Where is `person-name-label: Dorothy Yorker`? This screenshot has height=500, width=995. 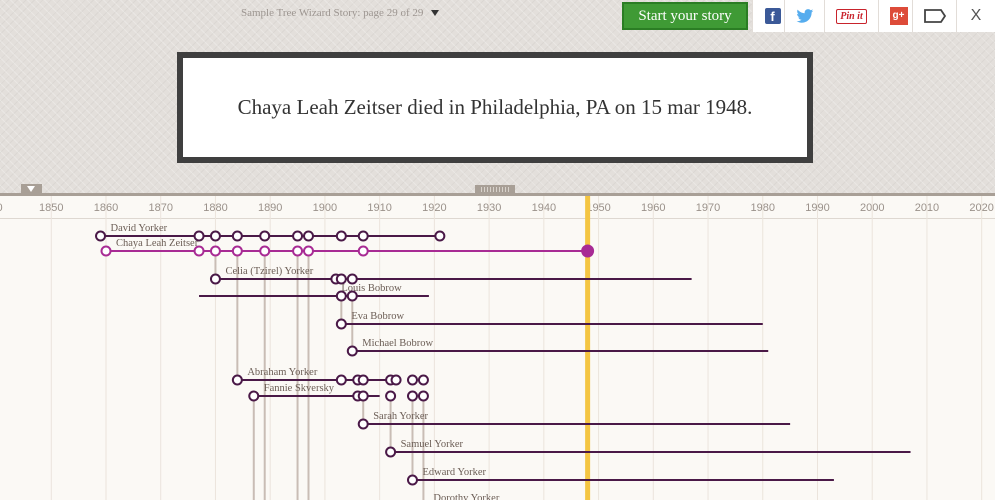 person-name-label: Dorothy Yorker is located at coordinates (466, 496).